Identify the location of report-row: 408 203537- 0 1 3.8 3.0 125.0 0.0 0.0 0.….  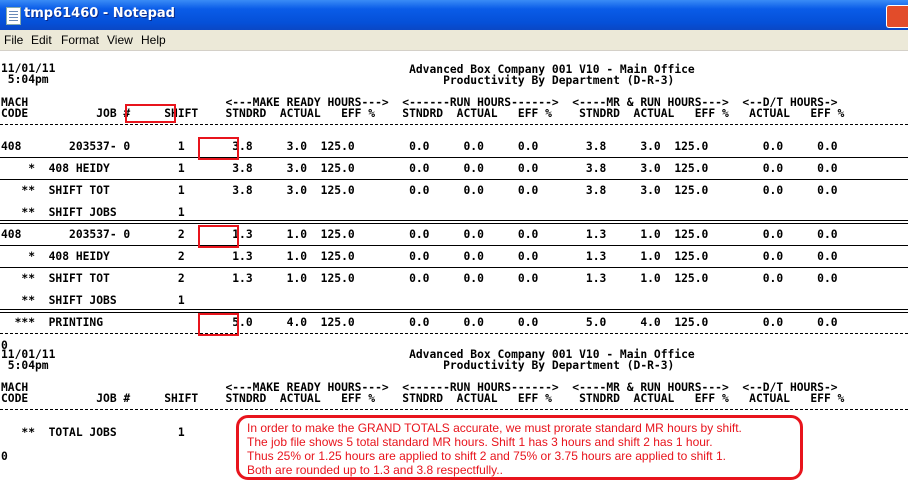
(419, 146).